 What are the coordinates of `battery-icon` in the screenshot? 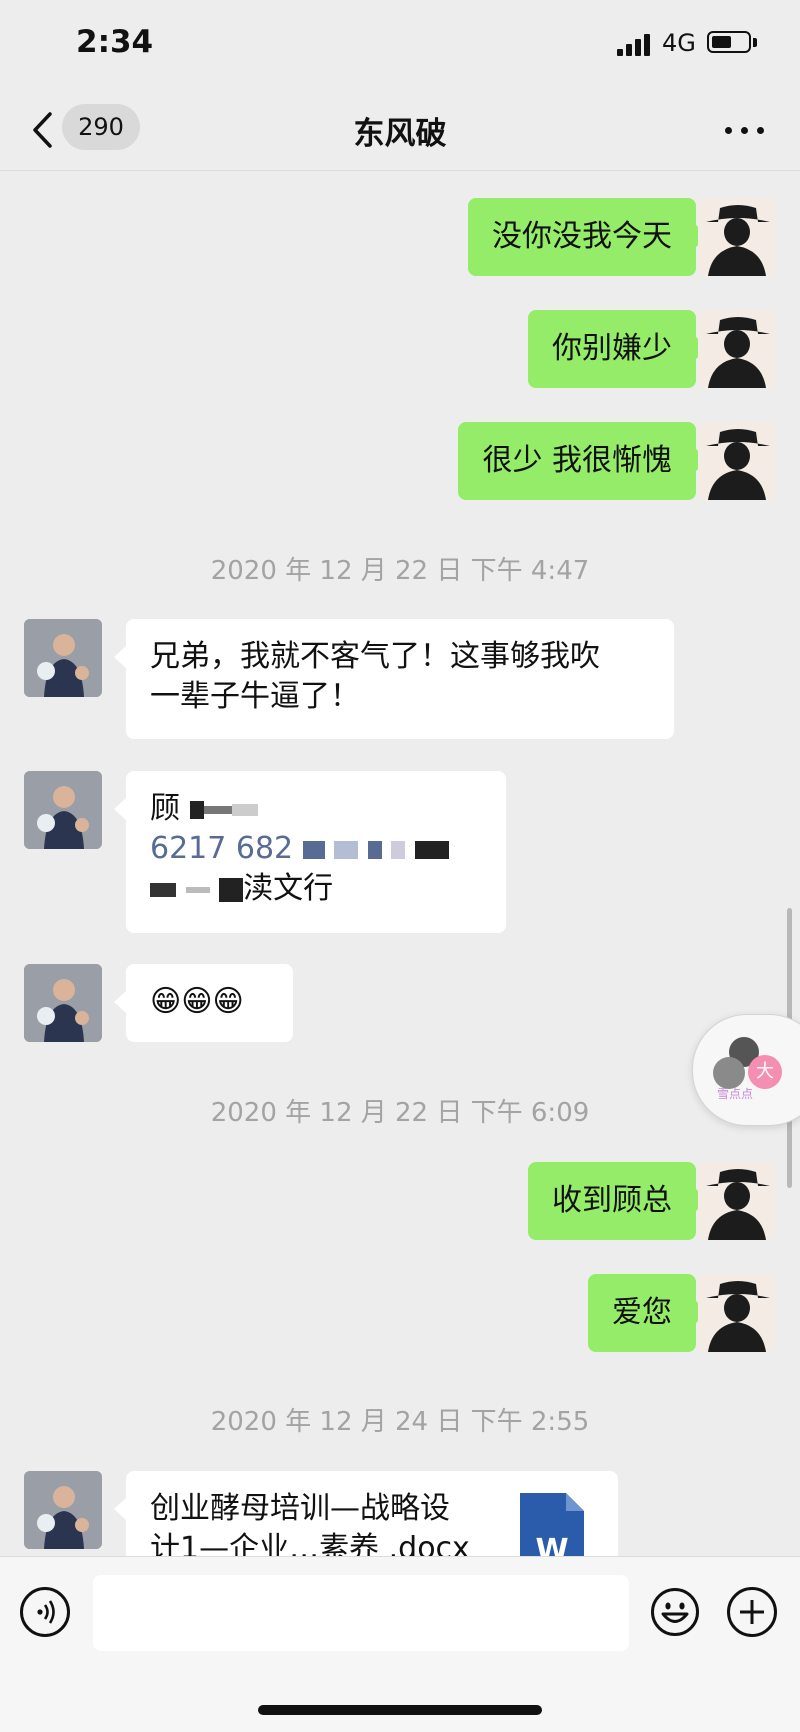 It's located at (729, 42).